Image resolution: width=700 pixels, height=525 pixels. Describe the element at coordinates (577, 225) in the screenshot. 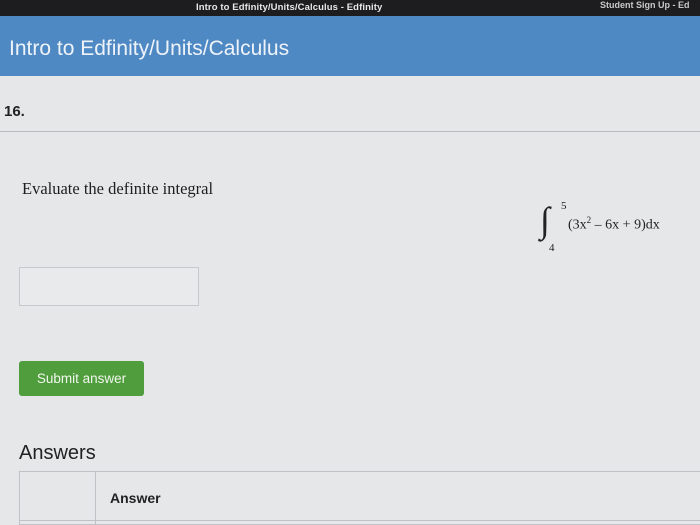

I see `integrand-part: (3x` at that location.